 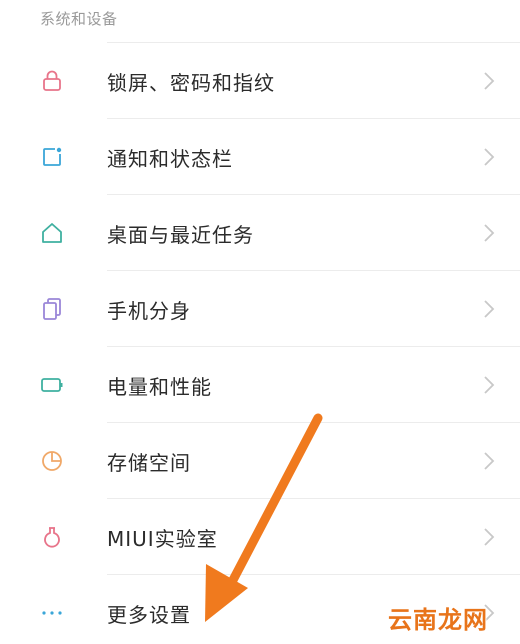 I want to click on storage-pie-icon, so click(x=52, y=461).